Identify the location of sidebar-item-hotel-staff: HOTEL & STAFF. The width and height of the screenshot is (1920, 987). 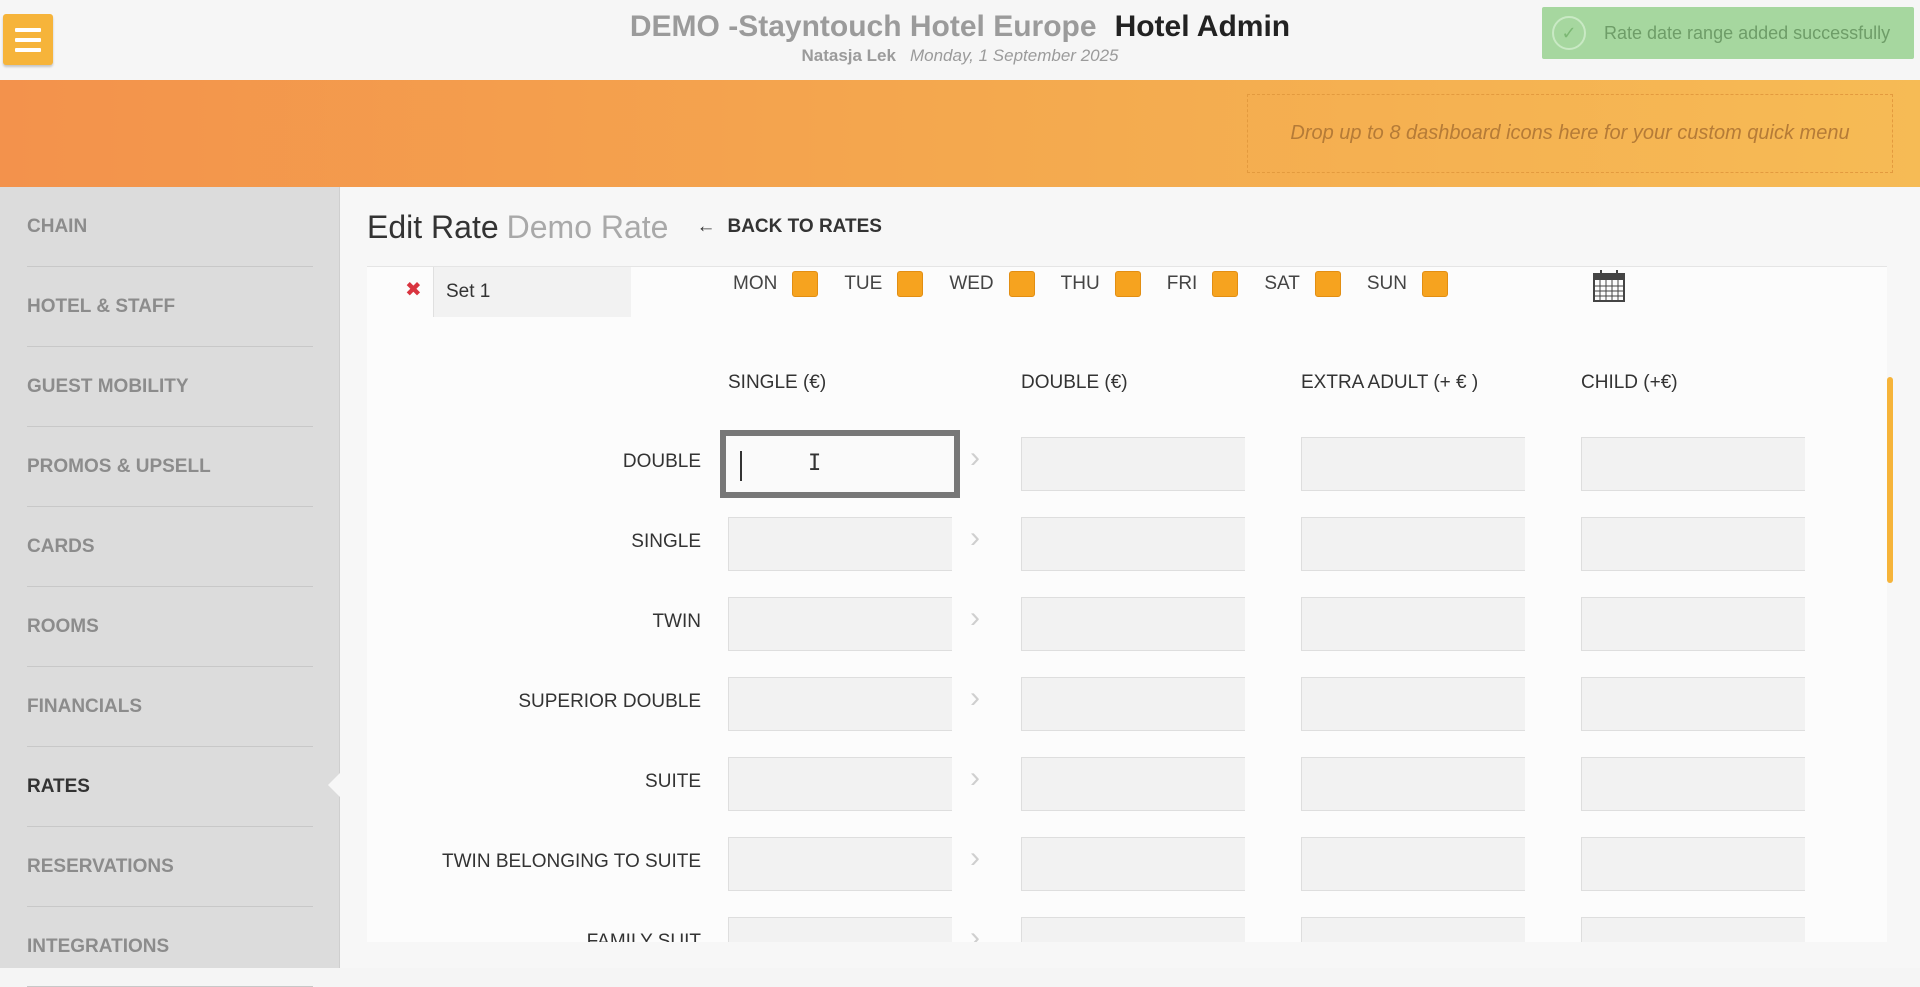
(170, 307).